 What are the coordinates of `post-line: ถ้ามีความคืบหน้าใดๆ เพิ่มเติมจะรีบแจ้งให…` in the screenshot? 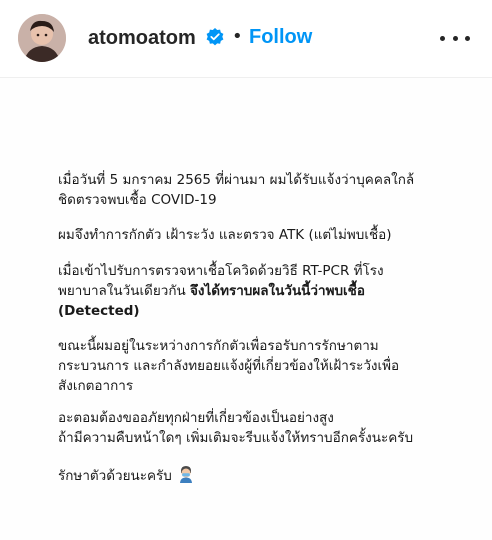 It's located at (236, 438).